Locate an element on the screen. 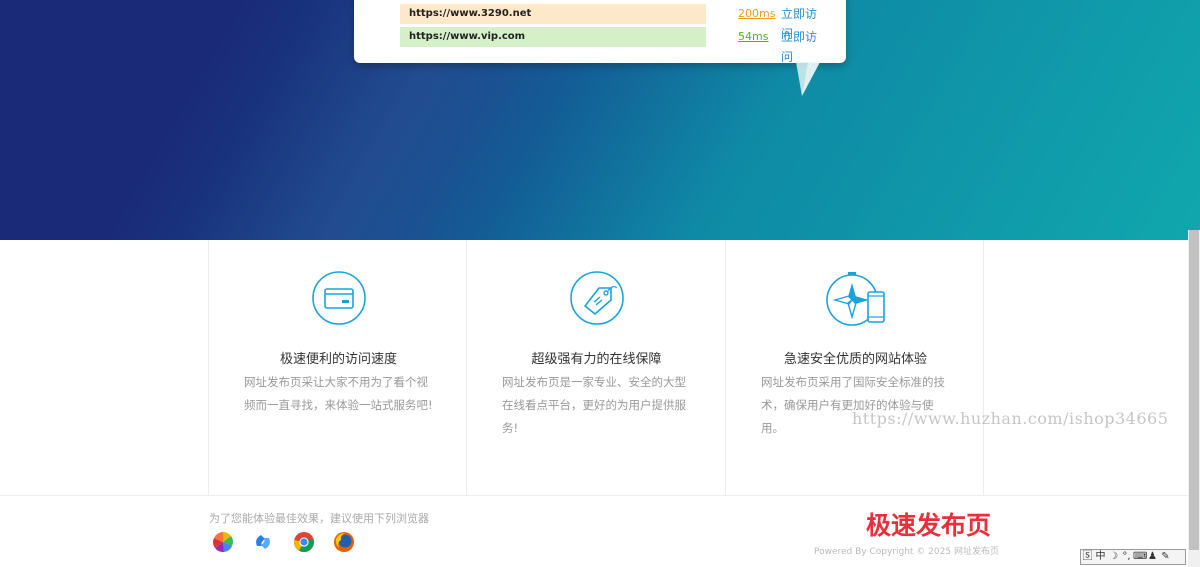  ime-settings-icon: ✎ is located at coordinates (1165, 557).